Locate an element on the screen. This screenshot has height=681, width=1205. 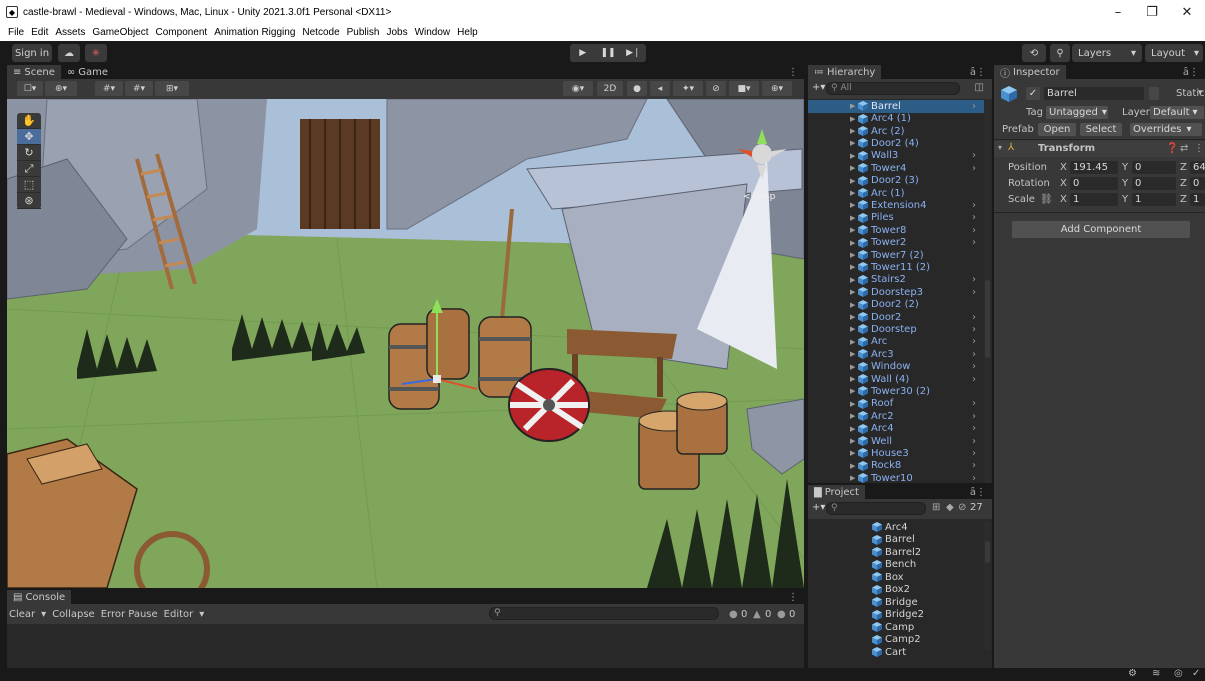
camera-icon: ■▾ is located at coordinates (744, 88).